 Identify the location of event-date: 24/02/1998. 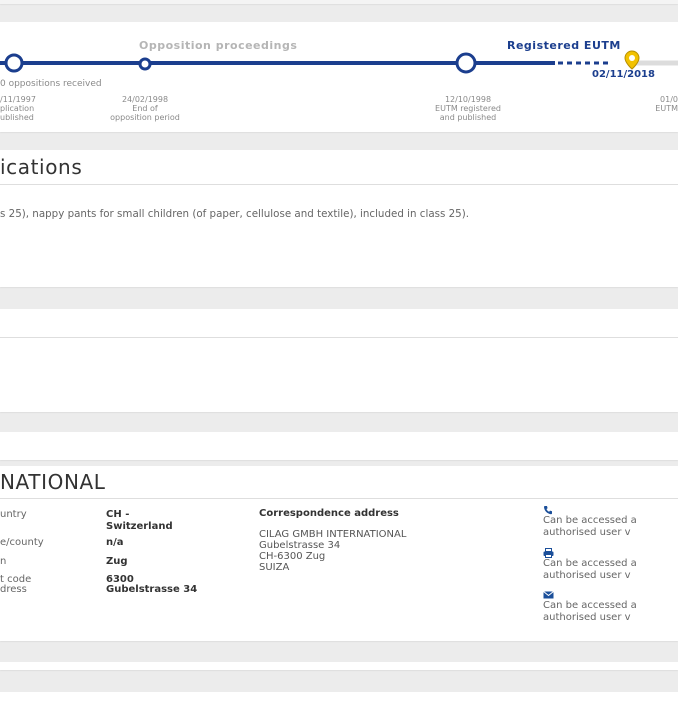
(145, 99).